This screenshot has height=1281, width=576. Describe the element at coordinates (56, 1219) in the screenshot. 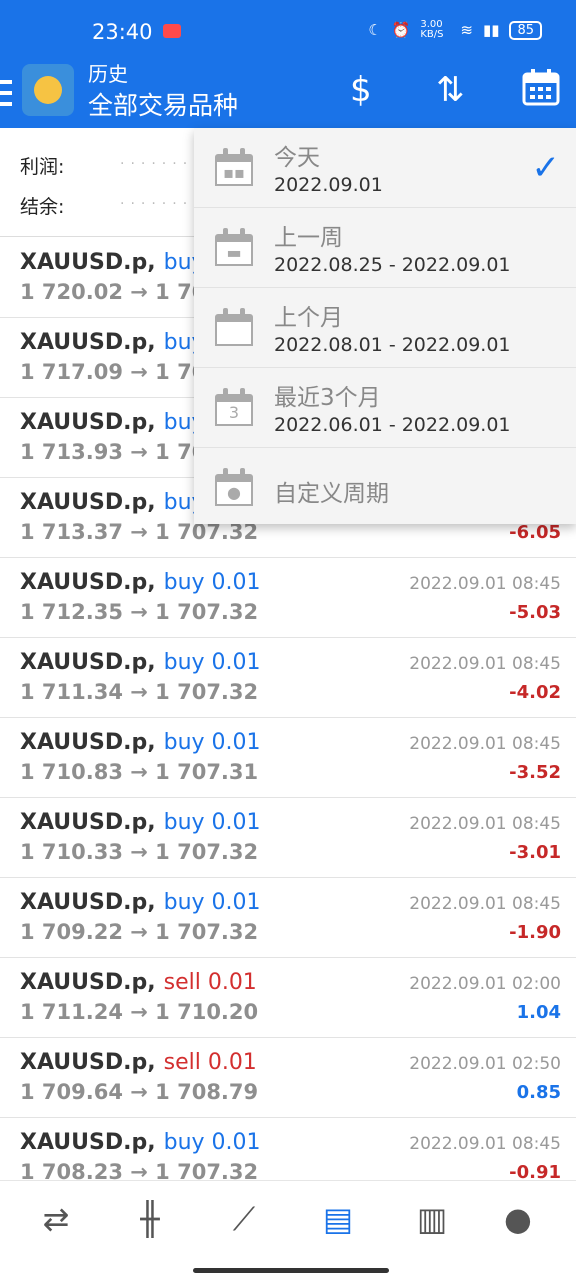

I see `quotes-icon: ⇄` at that location.